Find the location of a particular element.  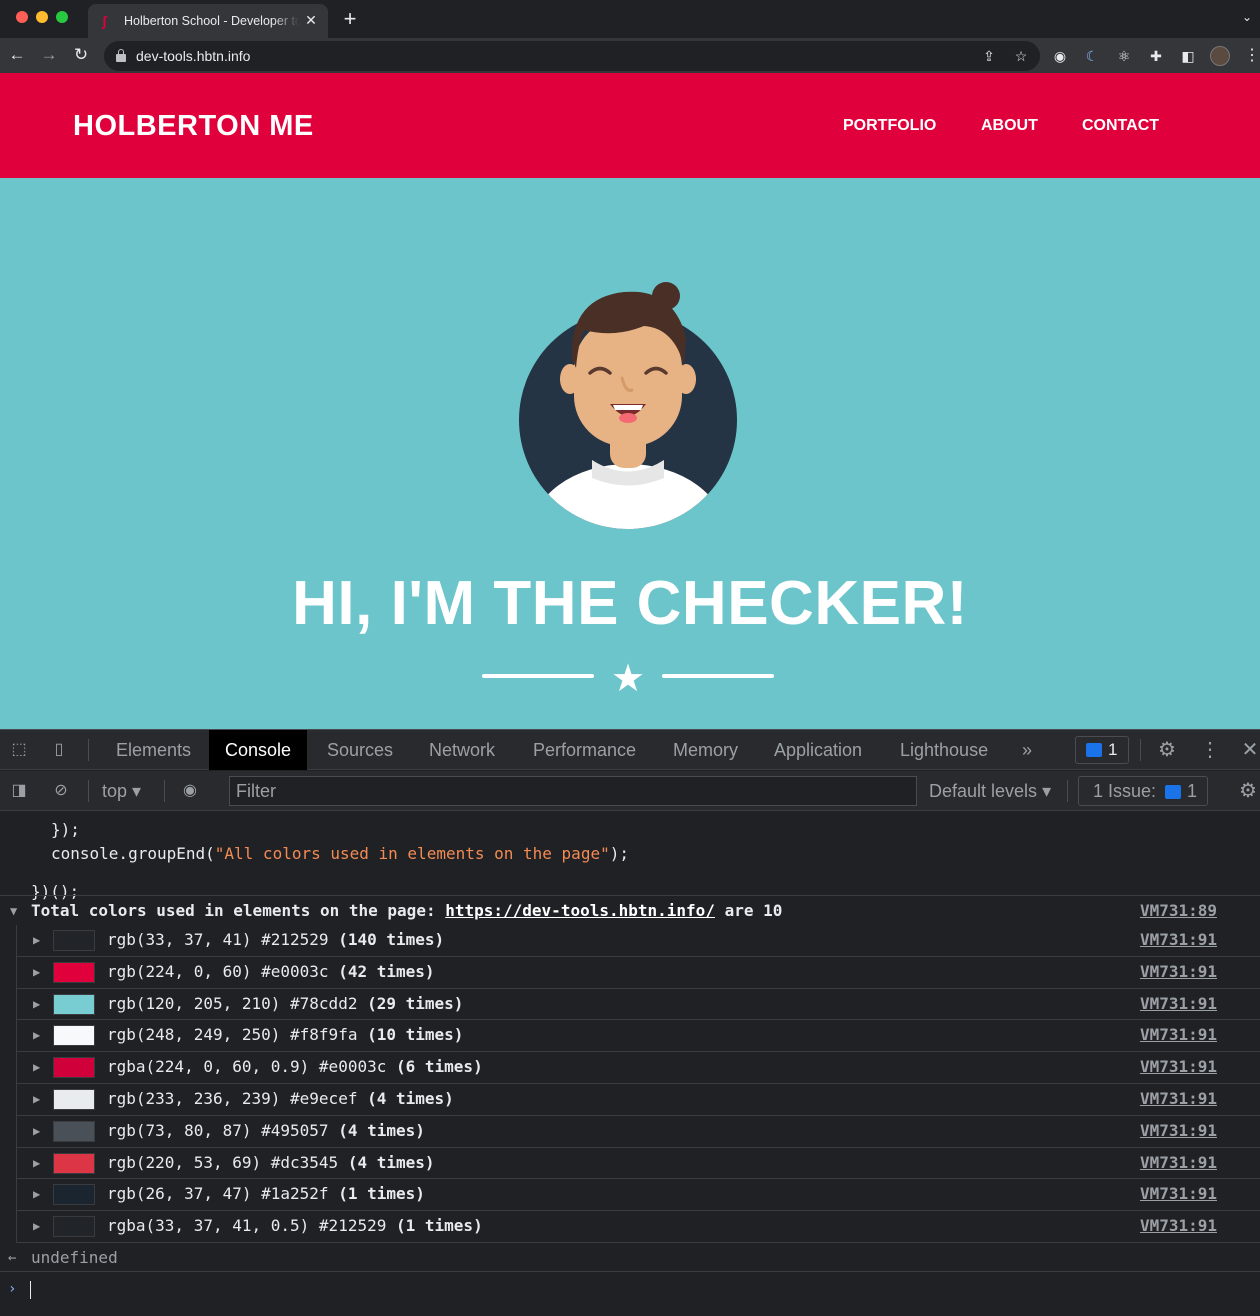

console-input is located at coordinates (628, 1289).